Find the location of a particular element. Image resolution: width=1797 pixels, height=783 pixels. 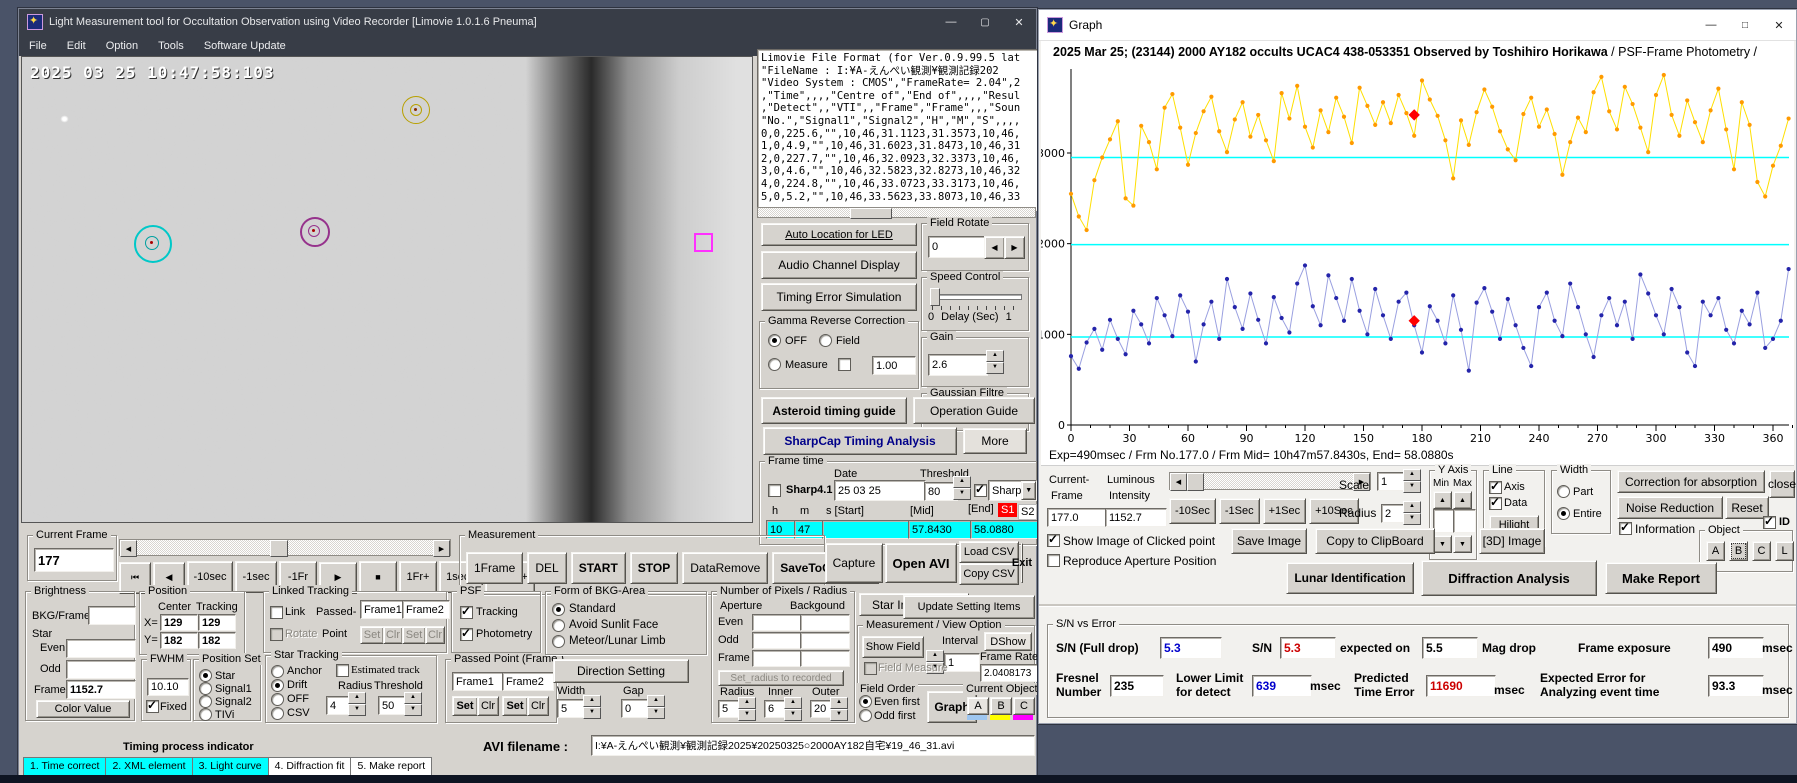

aperture-ring-cyan is located at coordinates (153, 244).